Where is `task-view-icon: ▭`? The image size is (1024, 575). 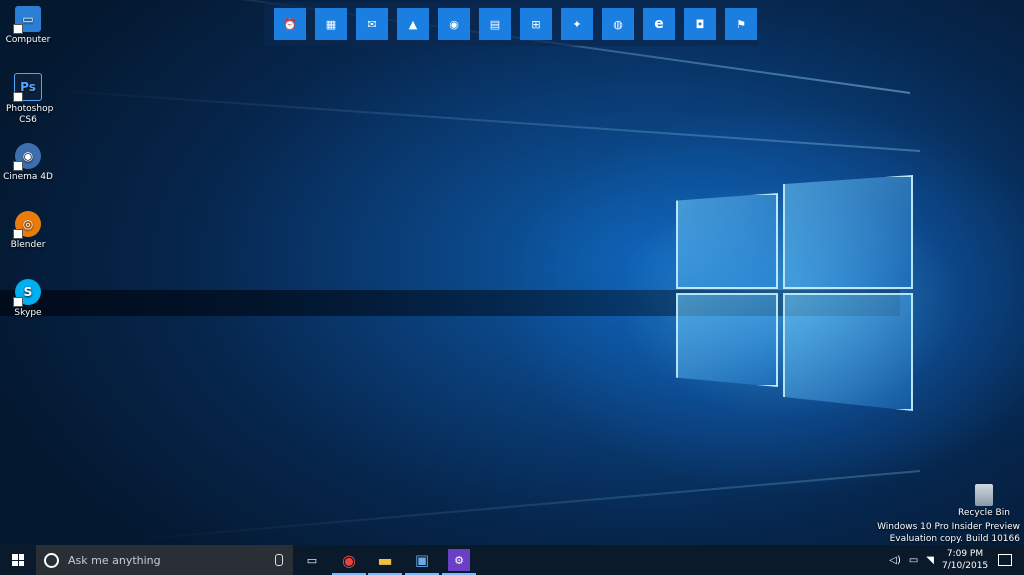
task-view-icon: ▭ is located at coordinates (312, 560).